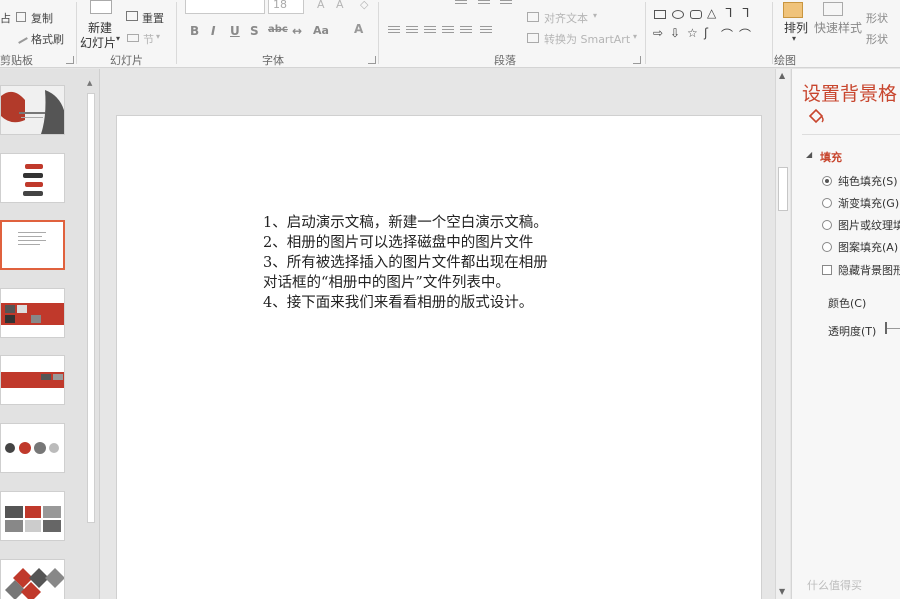 Image resolution: width=900 pixels, height=599 pixels. What do you see at coordinates (486, 31) in the screenshot?
I see `columns-icon` at bounding box center [486, 31].